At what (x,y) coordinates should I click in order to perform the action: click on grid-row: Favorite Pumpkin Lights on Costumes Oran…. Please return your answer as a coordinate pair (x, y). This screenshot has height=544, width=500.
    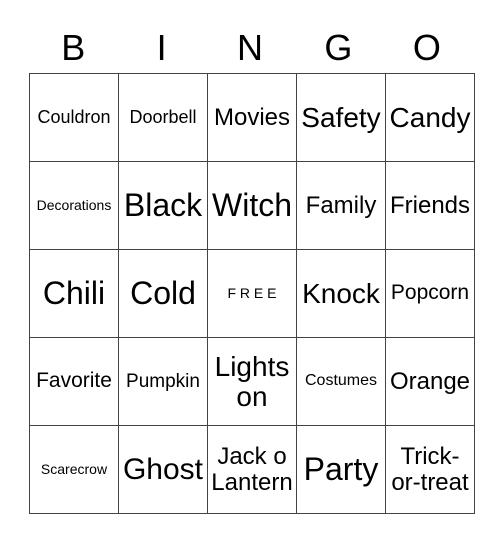
    Looking at the image, I should click on (252, 381).